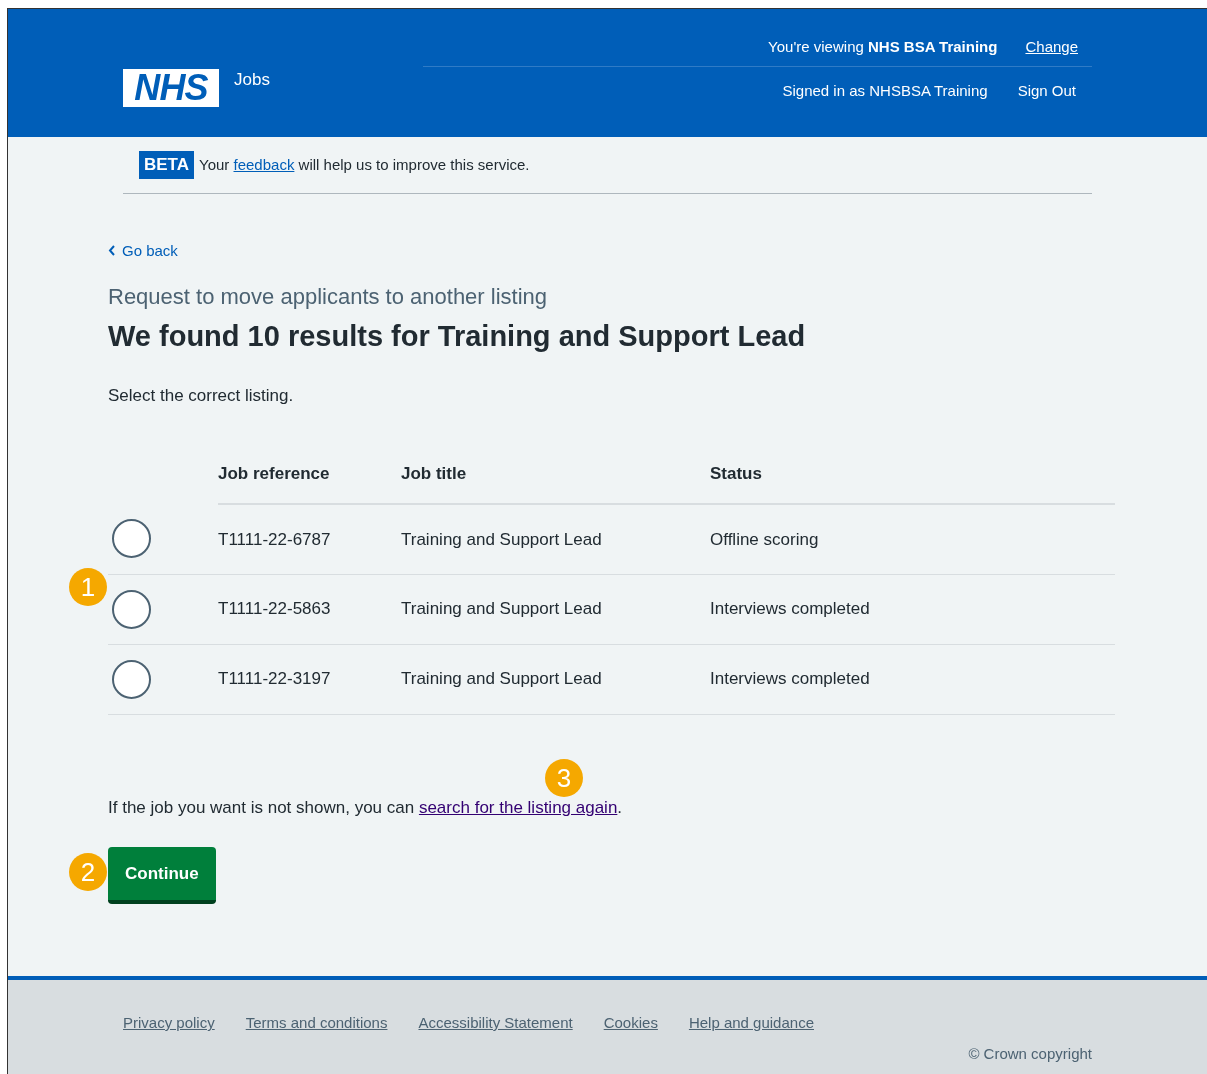 The image size is (1207, 1074). Describe the element at coordinates (316, 1023) in the screenshot. I see `footer-link: Terms and conditions` at that location.